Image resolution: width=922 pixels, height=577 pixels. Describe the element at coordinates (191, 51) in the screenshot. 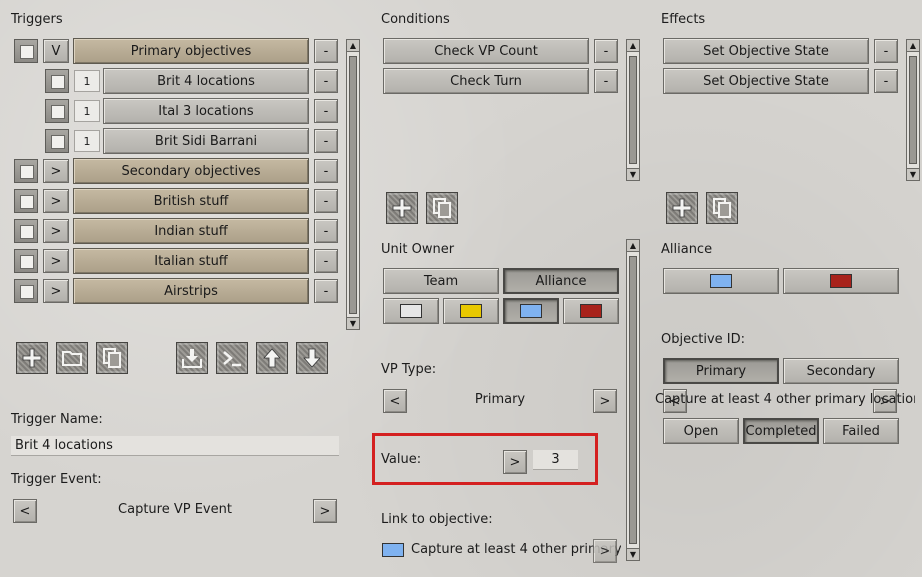

I see `trigger-group-primary-objectives: Primary objectives` at that location.